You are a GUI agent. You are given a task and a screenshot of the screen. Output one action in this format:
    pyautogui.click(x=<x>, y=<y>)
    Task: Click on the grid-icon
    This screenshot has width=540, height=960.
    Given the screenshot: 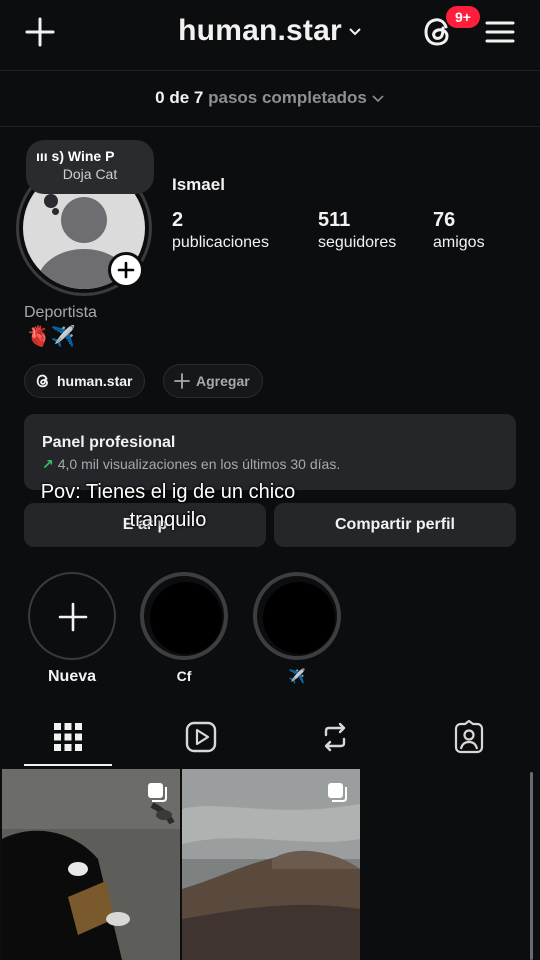 What is the action you would take?
    pyautogui.click(x=68, y=737)
    